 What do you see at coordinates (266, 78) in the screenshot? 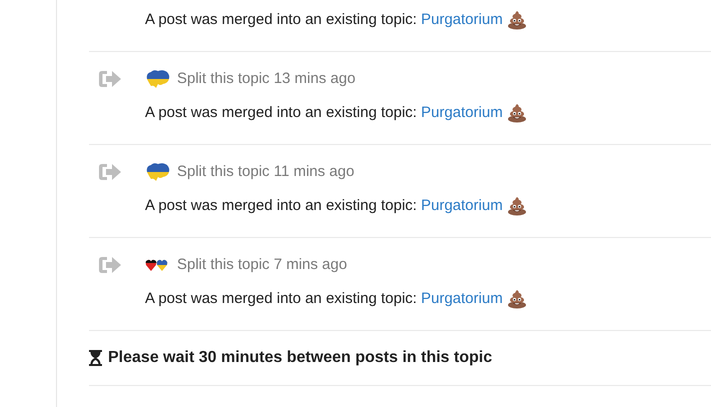
I see `event-action-text: Split this topic 13 mins ago` at bounding box center [266, 78].